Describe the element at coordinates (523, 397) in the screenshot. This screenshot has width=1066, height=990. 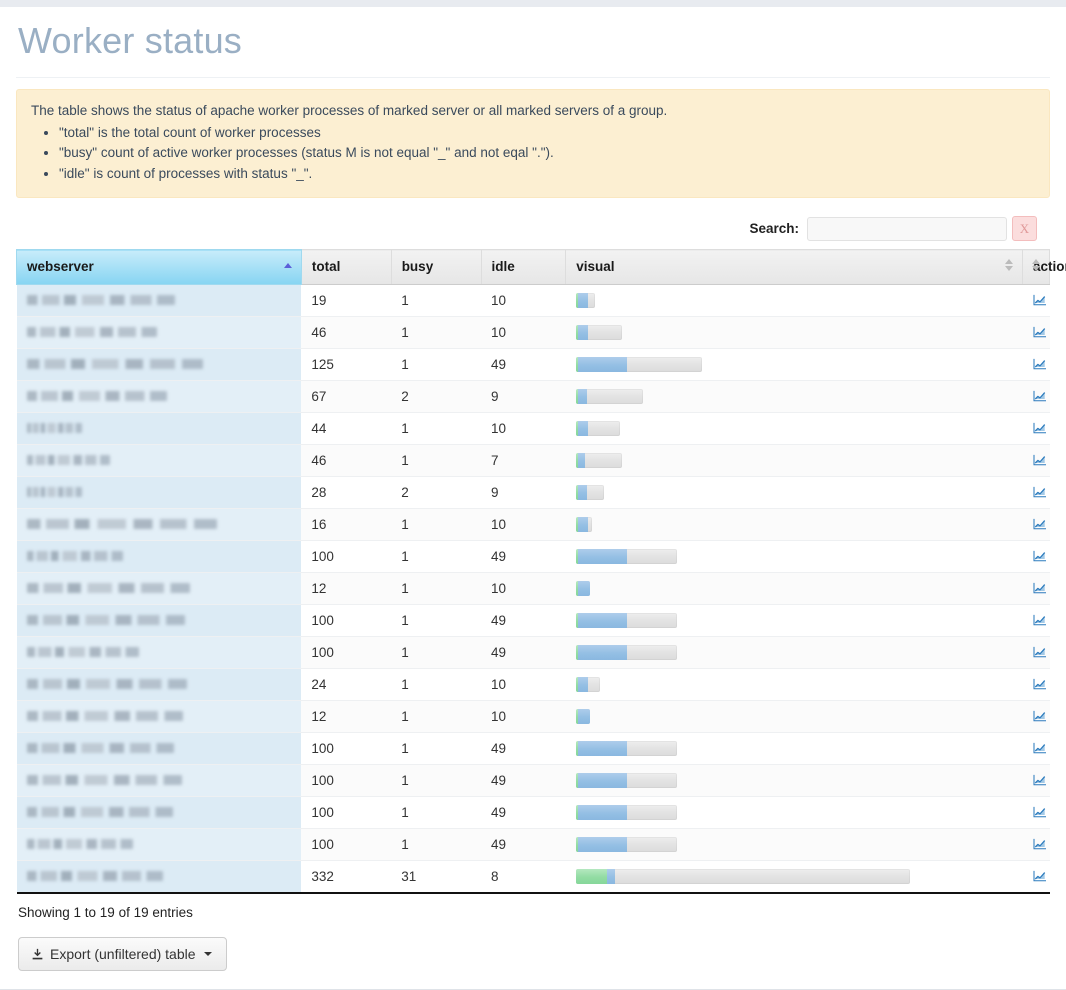
I see `cell-idle: 9` at that location.